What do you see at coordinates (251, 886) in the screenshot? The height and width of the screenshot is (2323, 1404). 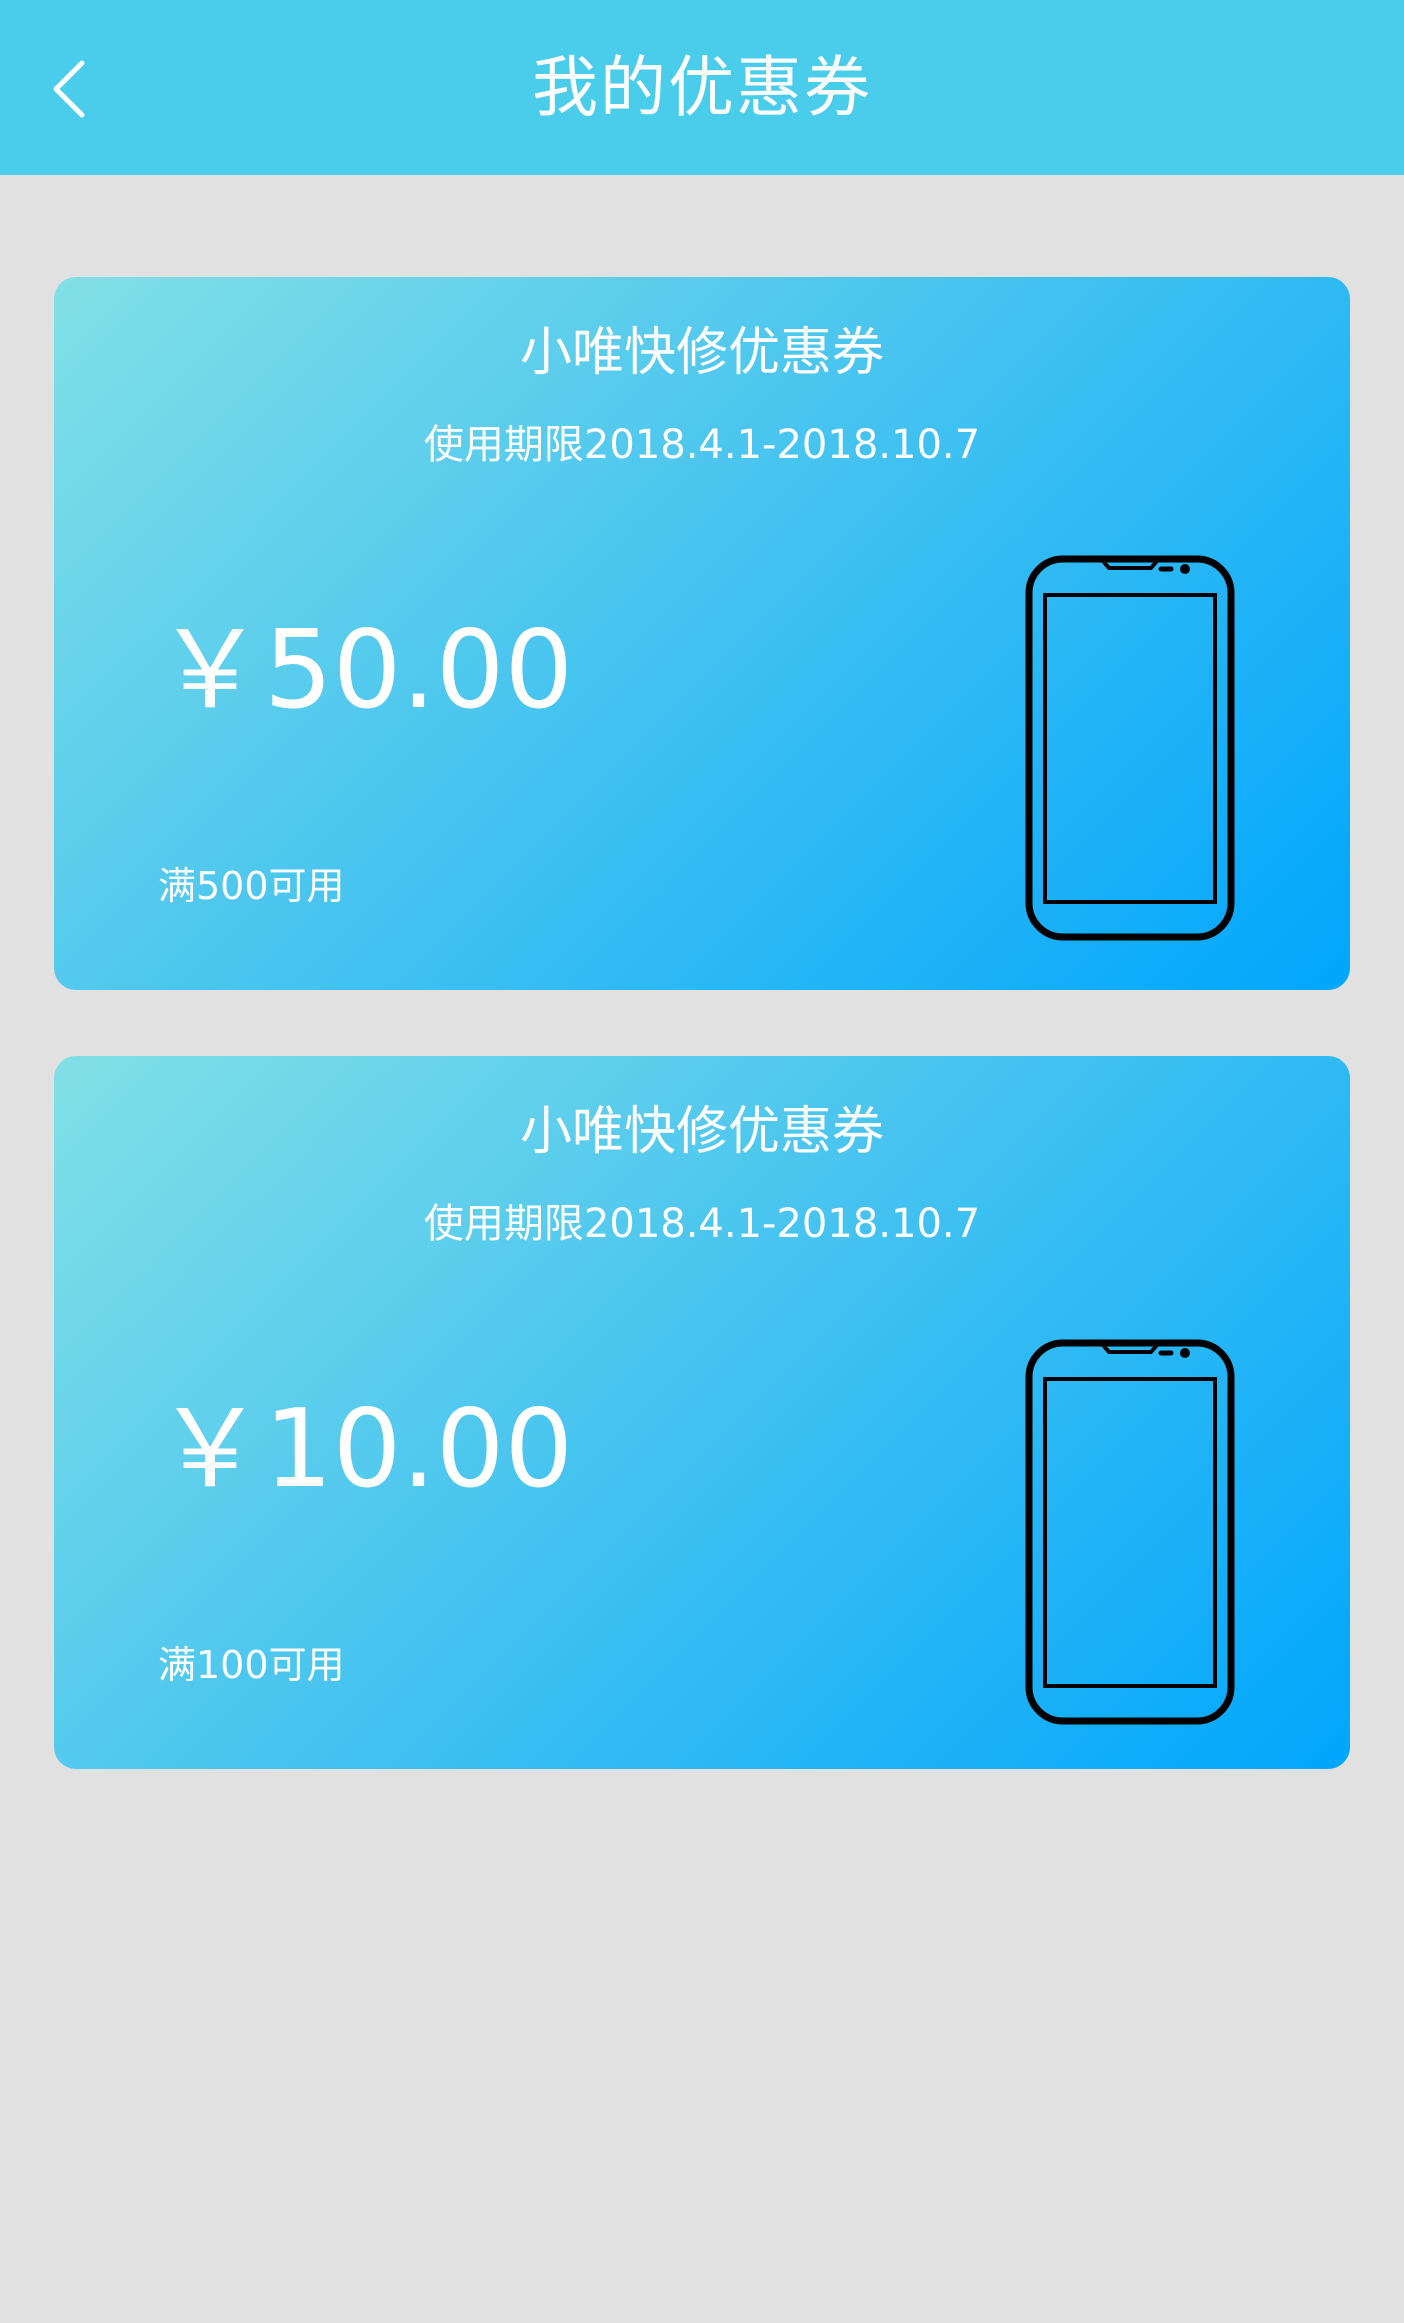 I see `coupon-usage-condition: 满500可用` at bounding box center [251, 886].